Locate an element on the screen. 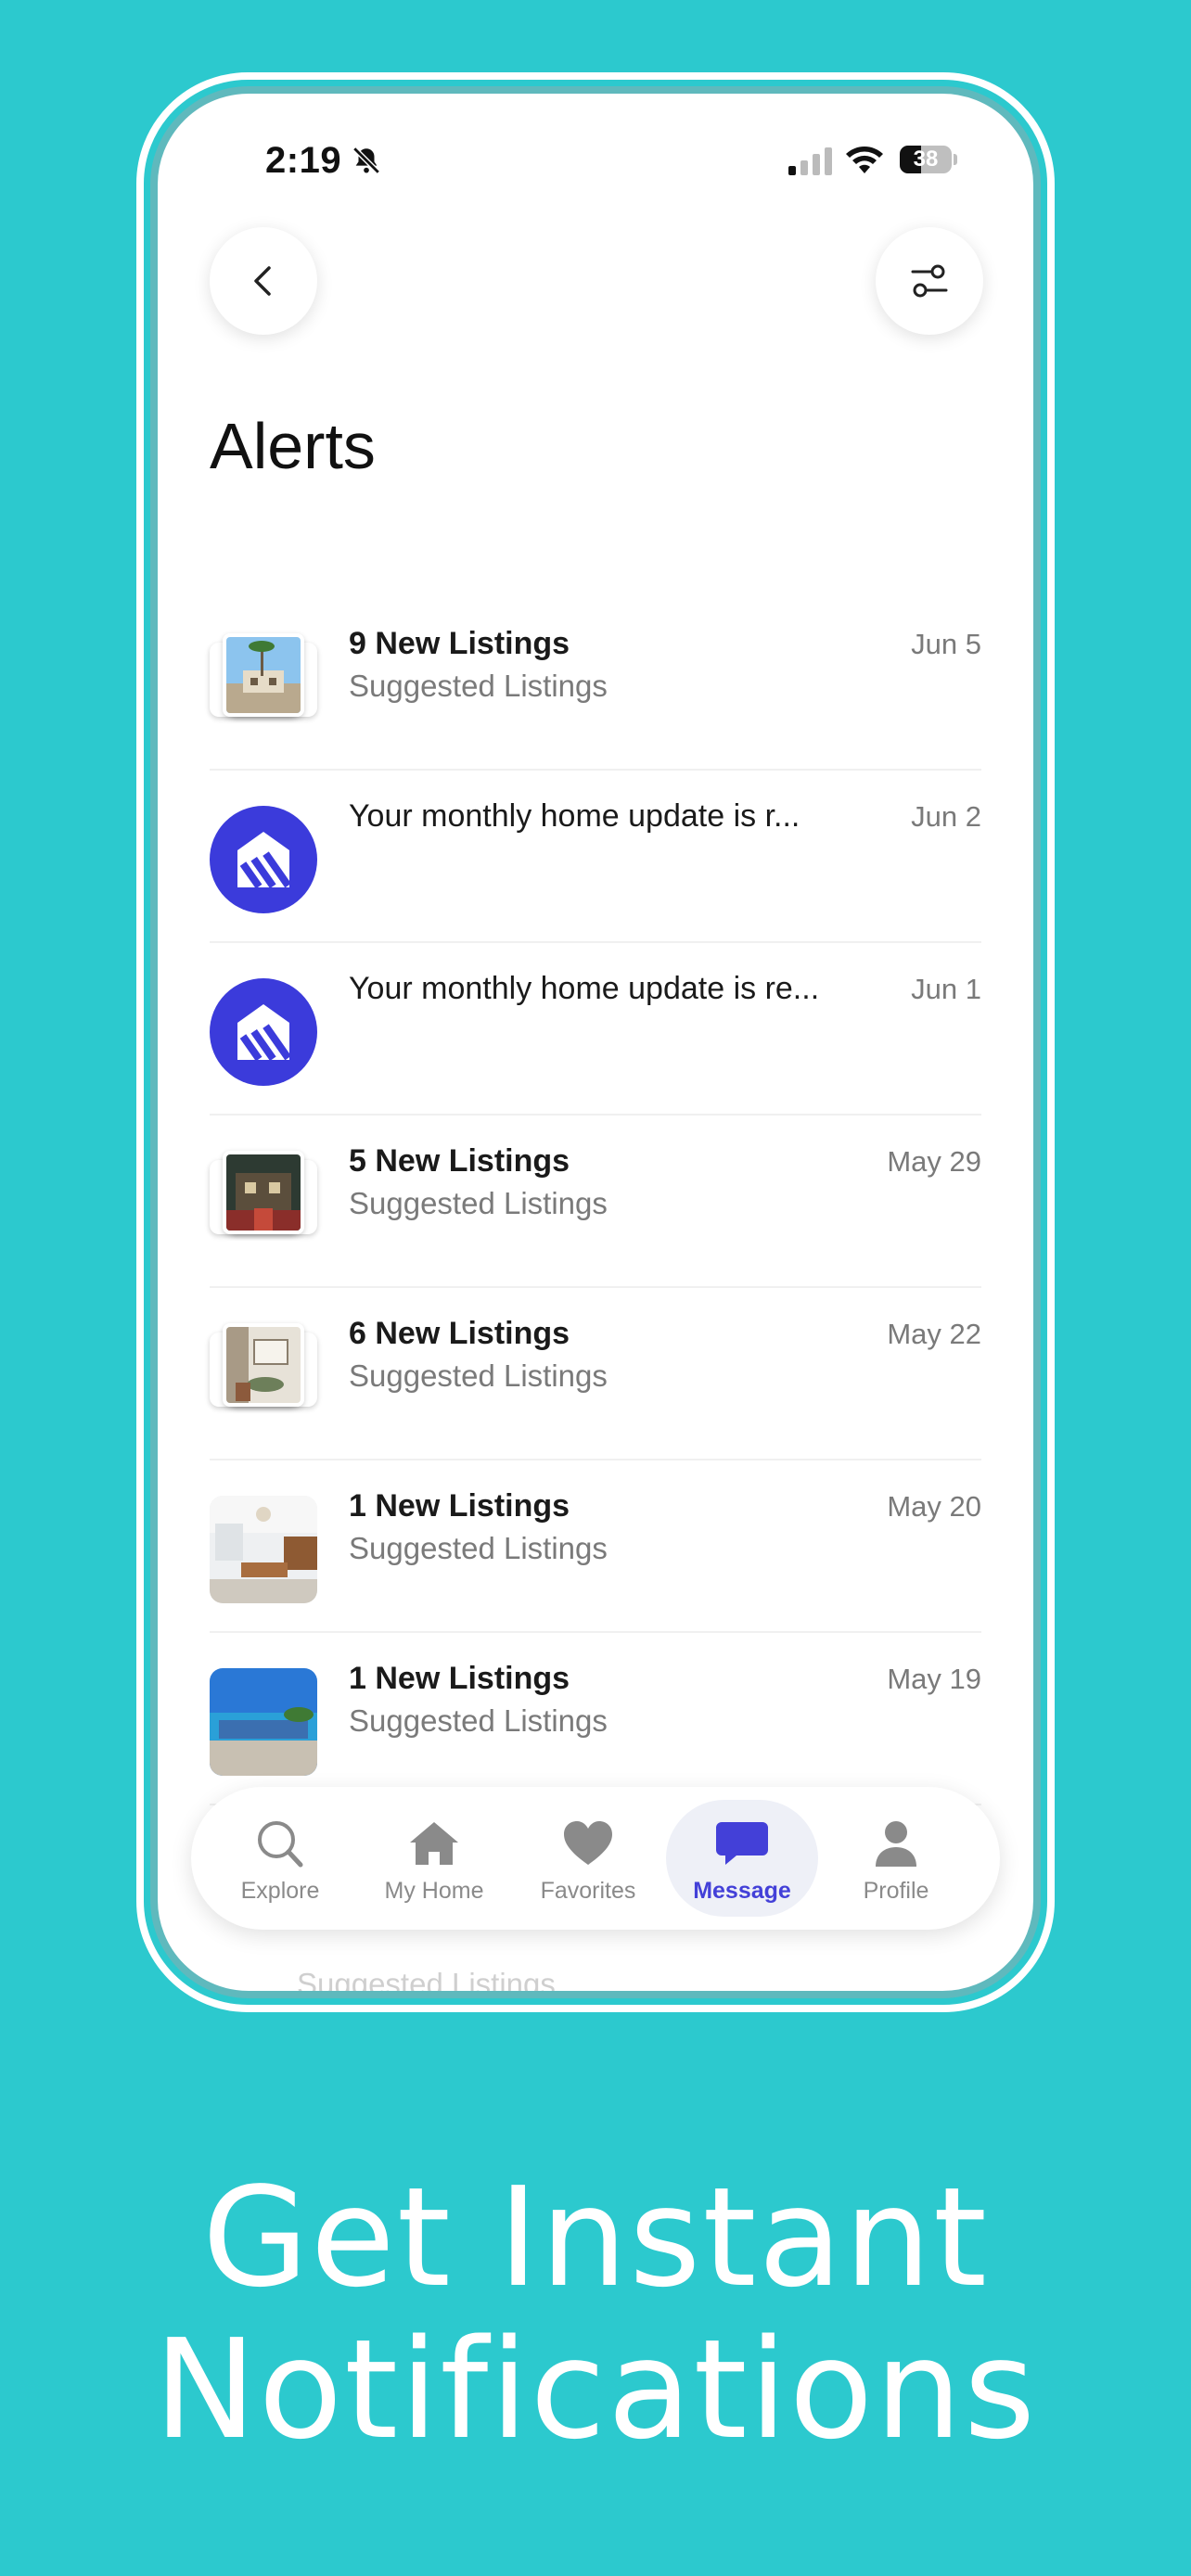  alert-date: Jun 5 is located at coordinates (946, 644).